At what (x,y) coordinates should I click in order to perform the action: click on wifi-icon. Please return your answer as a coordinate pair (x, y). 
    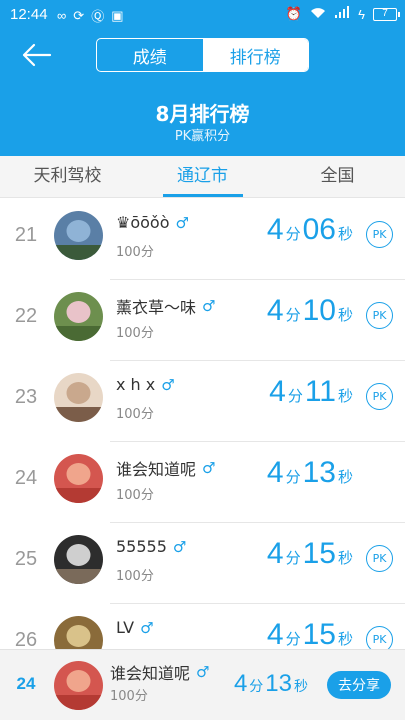
    Looking at the image, I should click on (318, 14).